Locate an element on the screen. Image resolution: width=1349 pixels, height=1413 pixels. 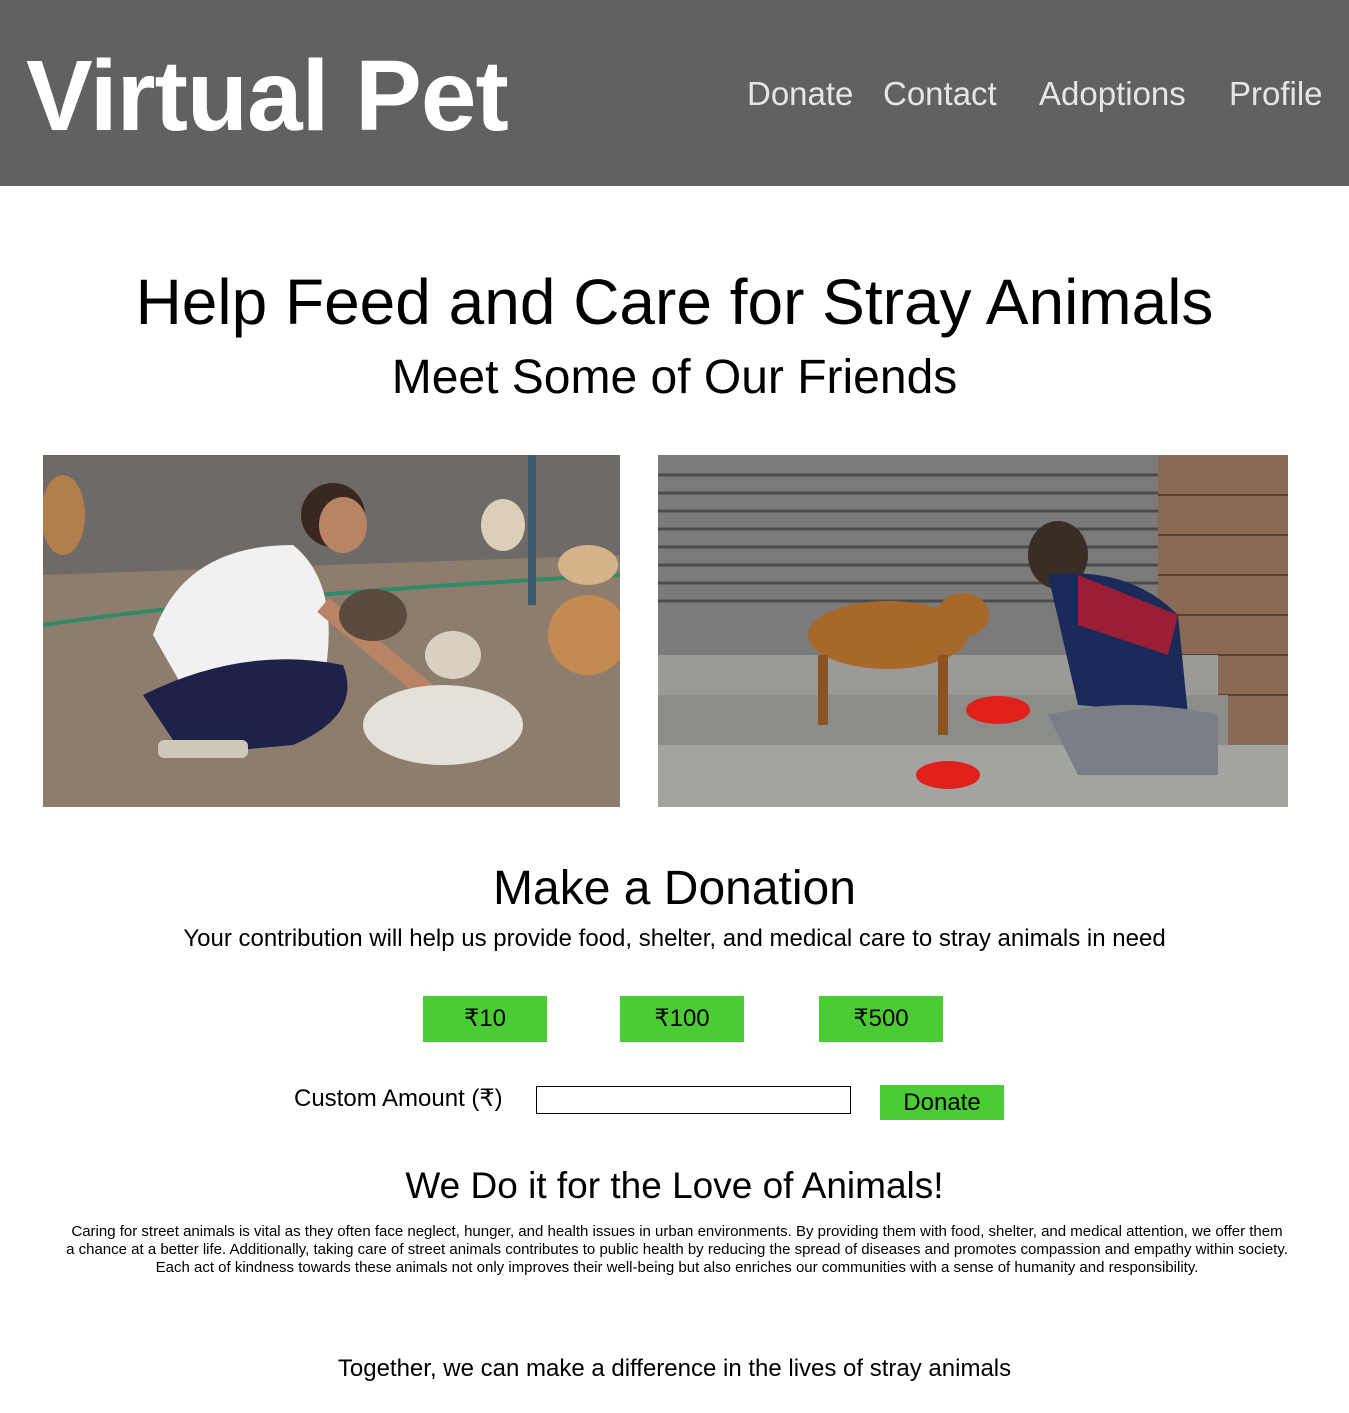
nav-link-contact: Contact is located at coordinates (940, 94).